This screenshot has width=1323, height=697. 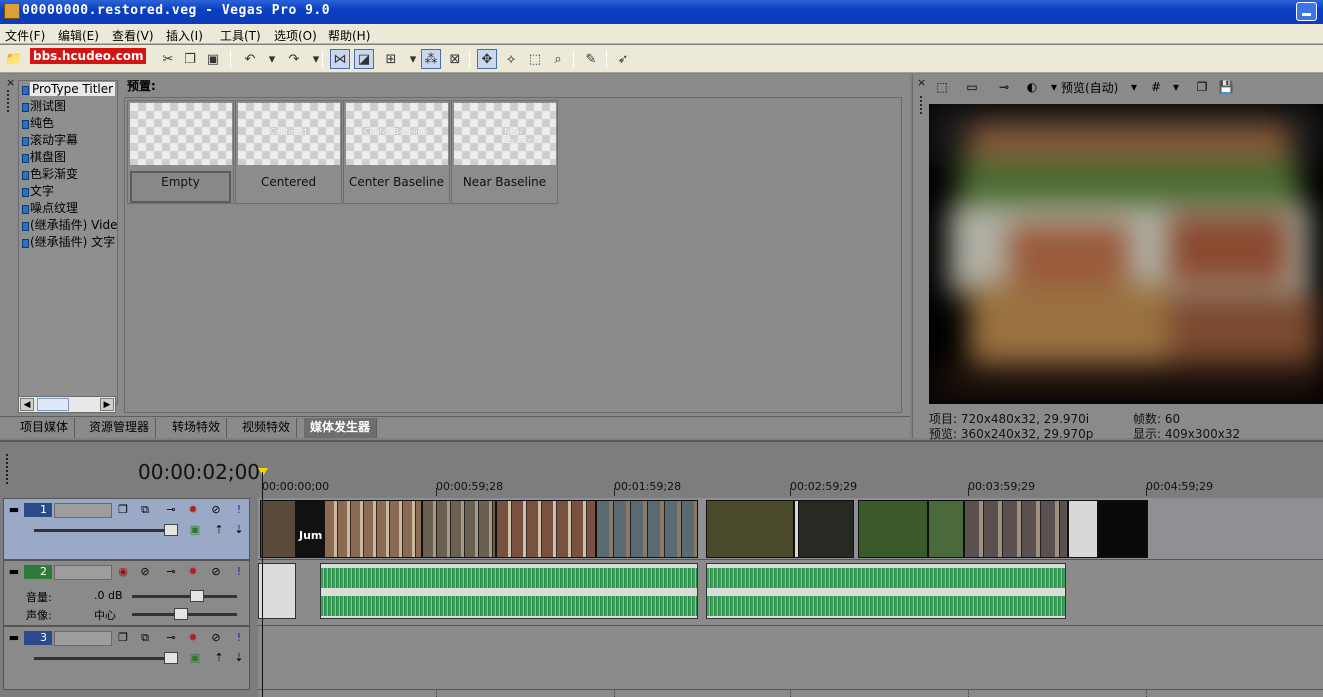 I want to click on tree-horizontal-scrollbar: ◀ ▶, so click(x=67, y=404).